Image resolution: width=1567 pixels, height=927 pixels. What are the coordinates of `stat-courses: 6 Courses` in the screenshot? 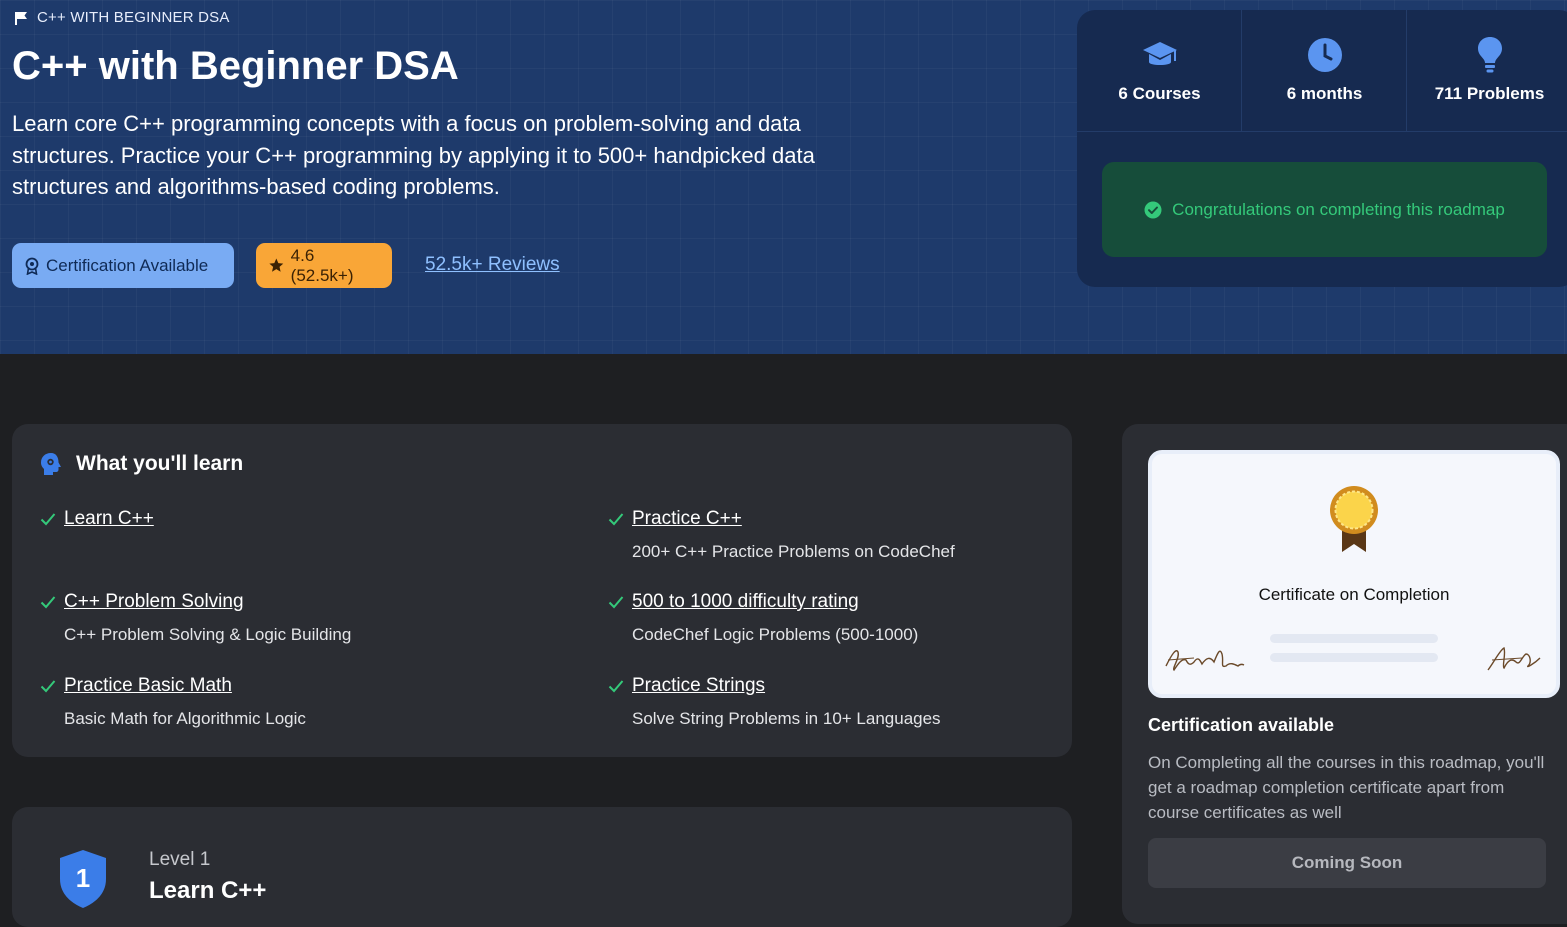 It's located at (1159, 70).